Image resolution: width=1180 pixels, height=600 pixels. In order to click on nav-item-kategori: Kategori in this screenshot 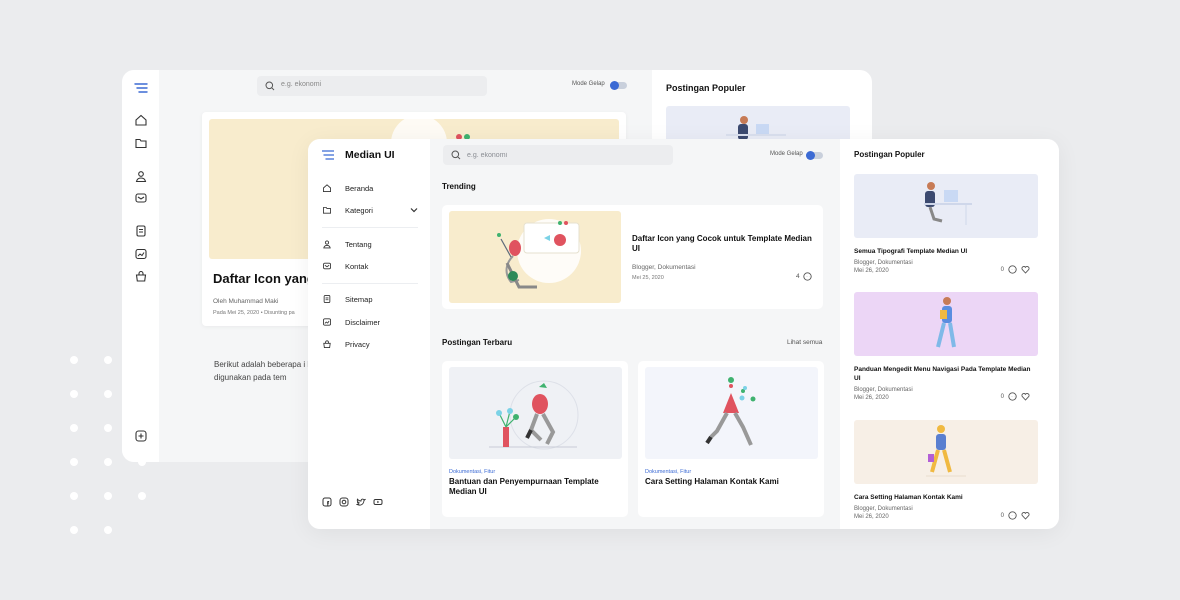, I will do `click(370, 210)`.